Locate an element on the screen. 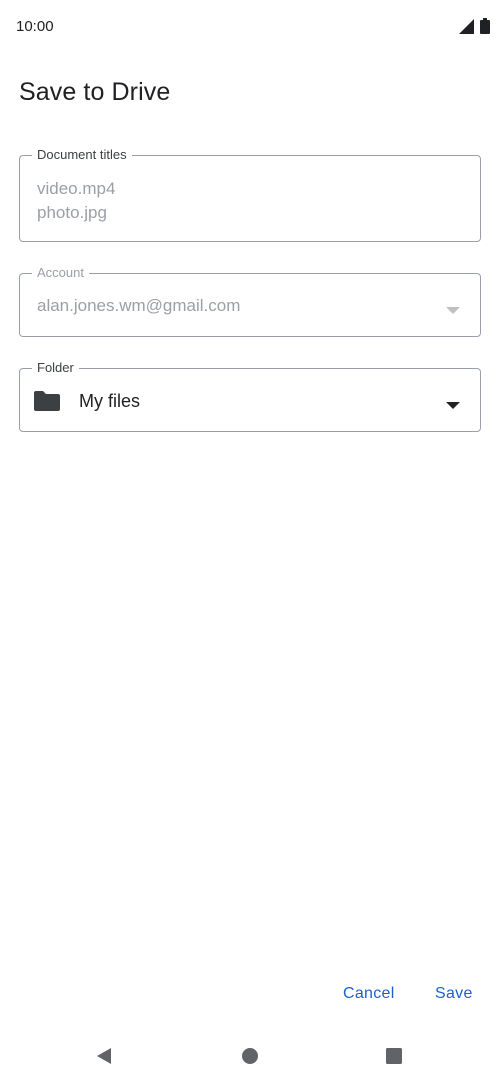  account-dropdown: Account alan.jones.wm@gmail.com is located at coordinates (250, 301).